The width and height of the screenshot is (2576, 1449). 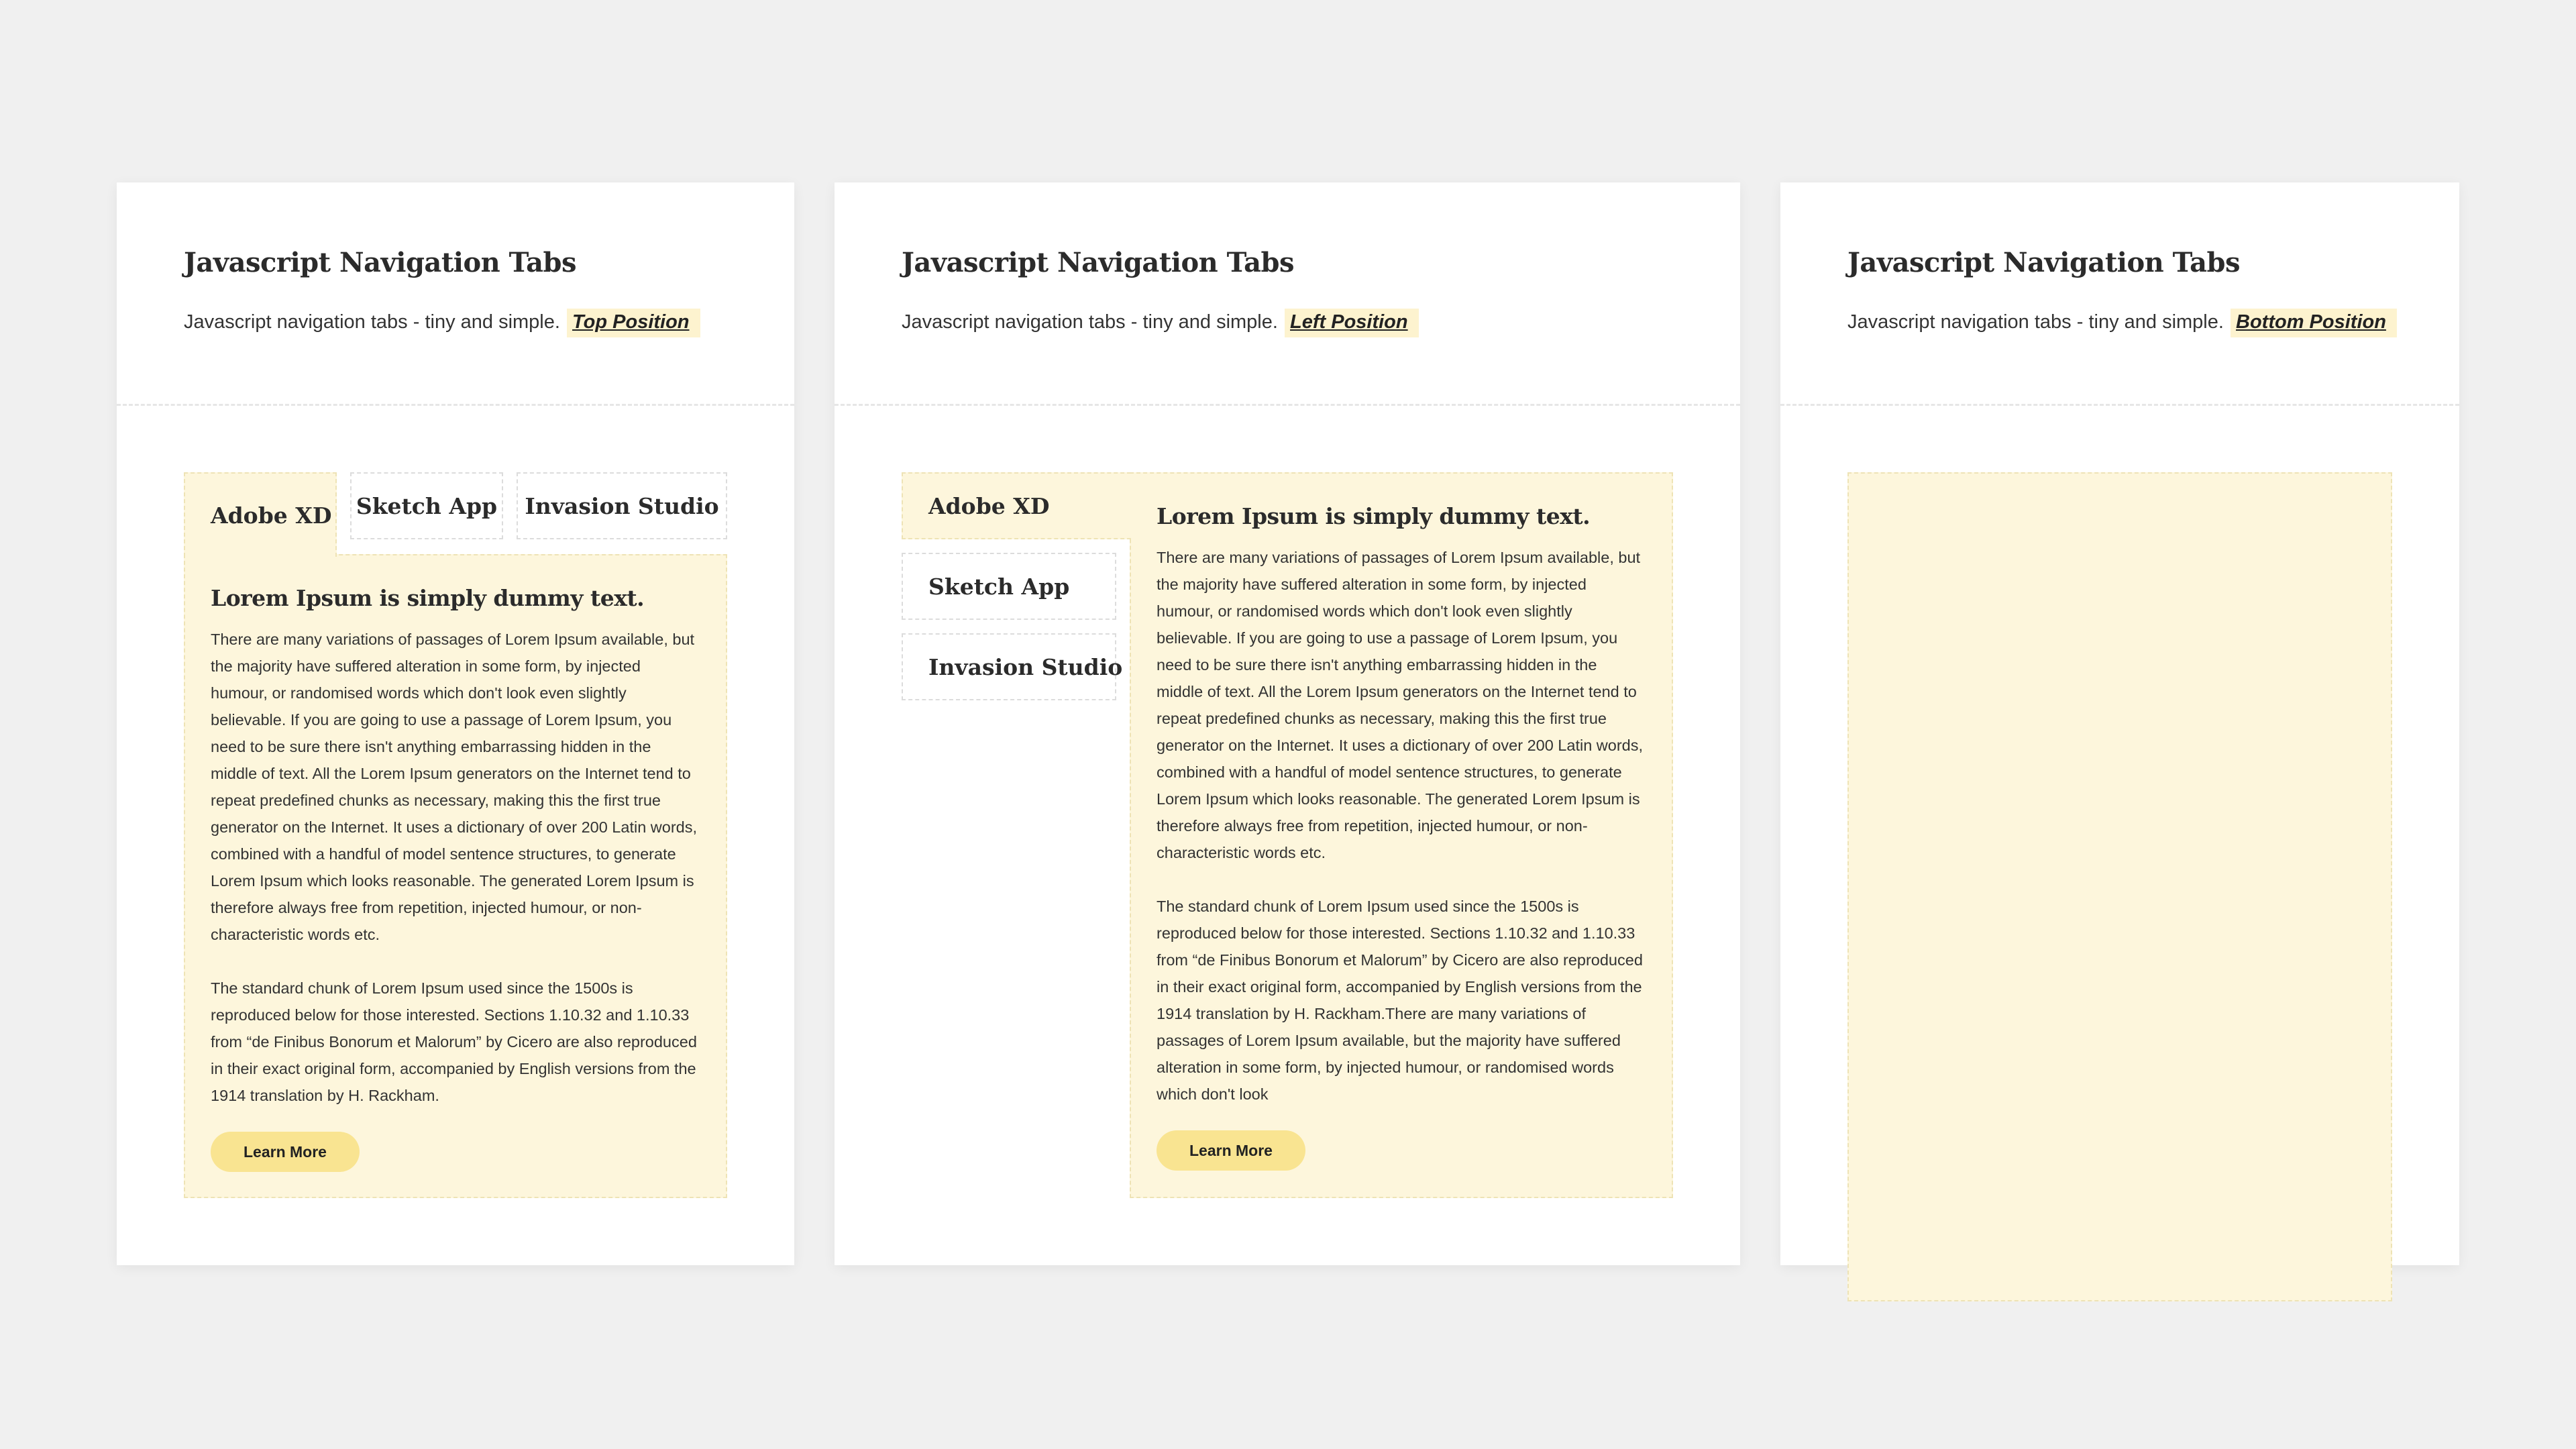 What do you see at coordinates (2119, 886) in the screenshot?
I see `tab-panel-body` at bounding box center [2119, 886].